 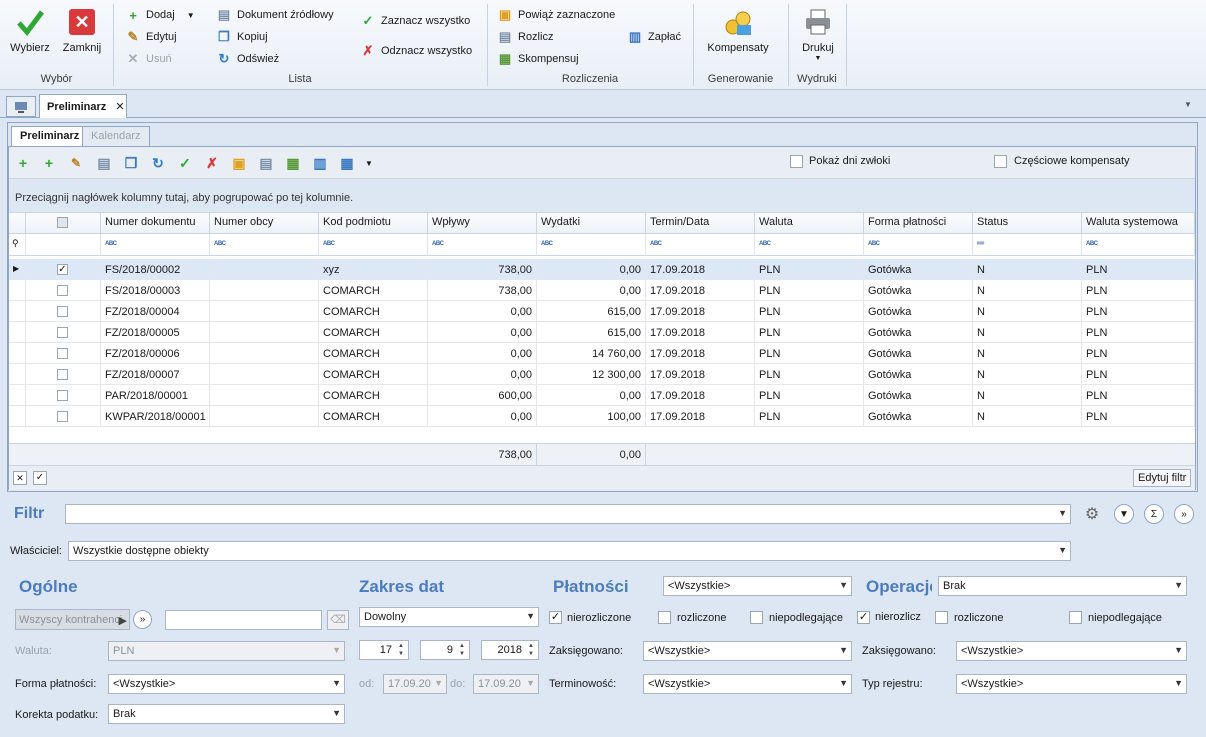 I want to click on pay-icon: ▥, so click(x=320, y=163).